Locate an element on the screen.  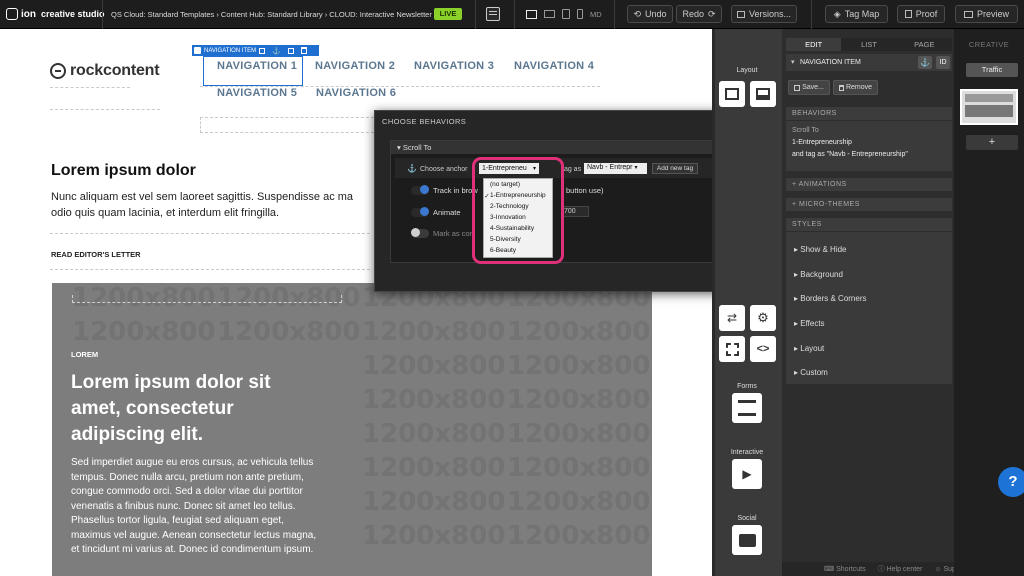
social-tool is located at coordinates (747, 540).